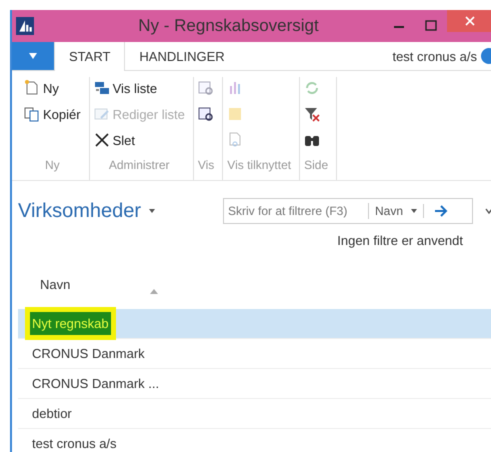 The width and height of the screenshot is (491, 452). Describe the element at coordinates (52, 88) in the screenshot. I see `ribbon-button: Ny` at that location.